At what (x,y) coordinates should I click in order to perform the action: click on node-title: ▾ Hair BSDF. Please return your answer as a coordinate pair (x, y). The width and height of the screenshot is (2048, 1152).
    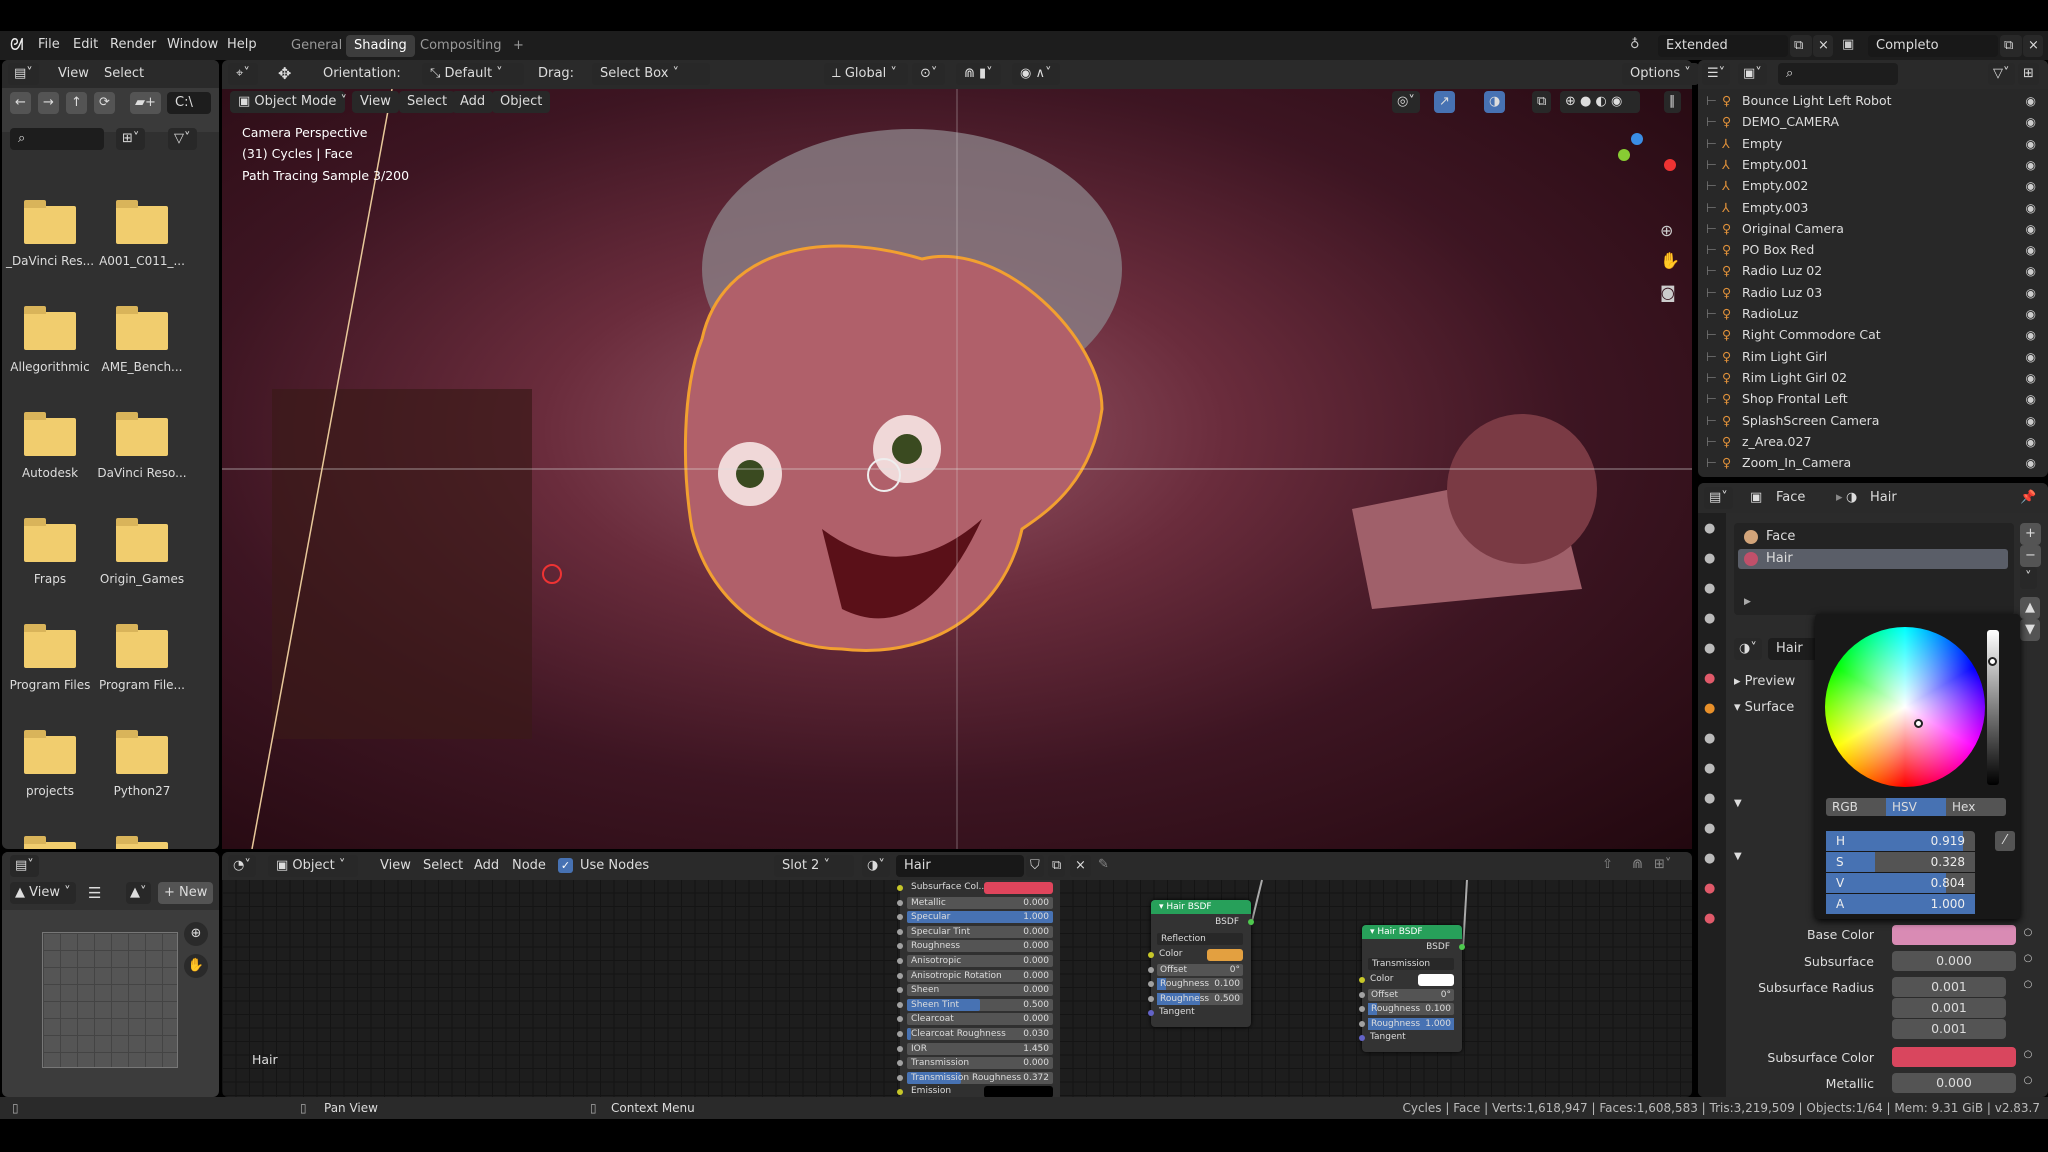
    Looking at the image, I should click on (1201, 907).